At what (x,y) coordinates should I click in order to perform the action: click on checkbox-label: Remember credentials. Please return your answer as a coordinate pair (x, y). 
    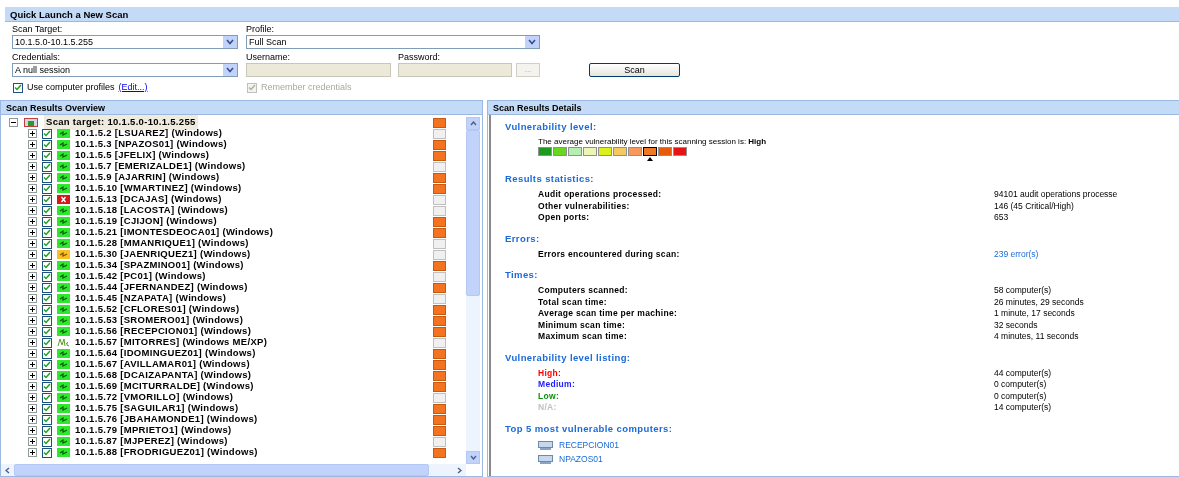
    Looking at the image, I should click on (306, 87).